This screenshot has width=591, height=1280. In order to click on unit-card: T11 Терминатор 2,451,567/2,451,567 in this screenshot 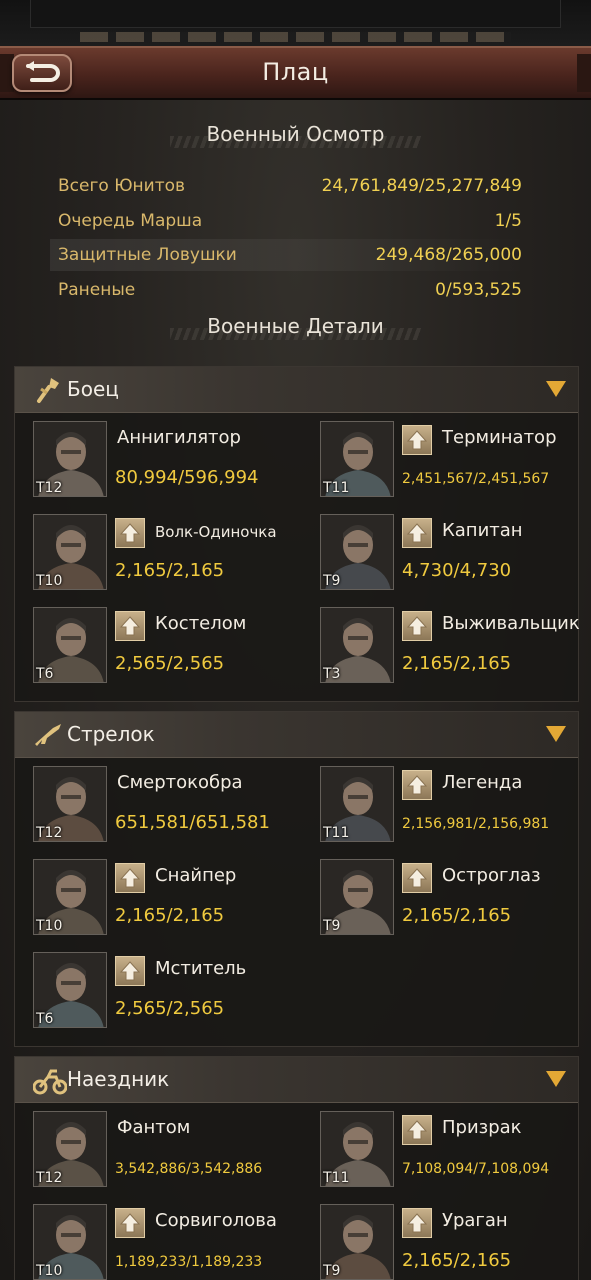, I will do `click(455, 461)`.